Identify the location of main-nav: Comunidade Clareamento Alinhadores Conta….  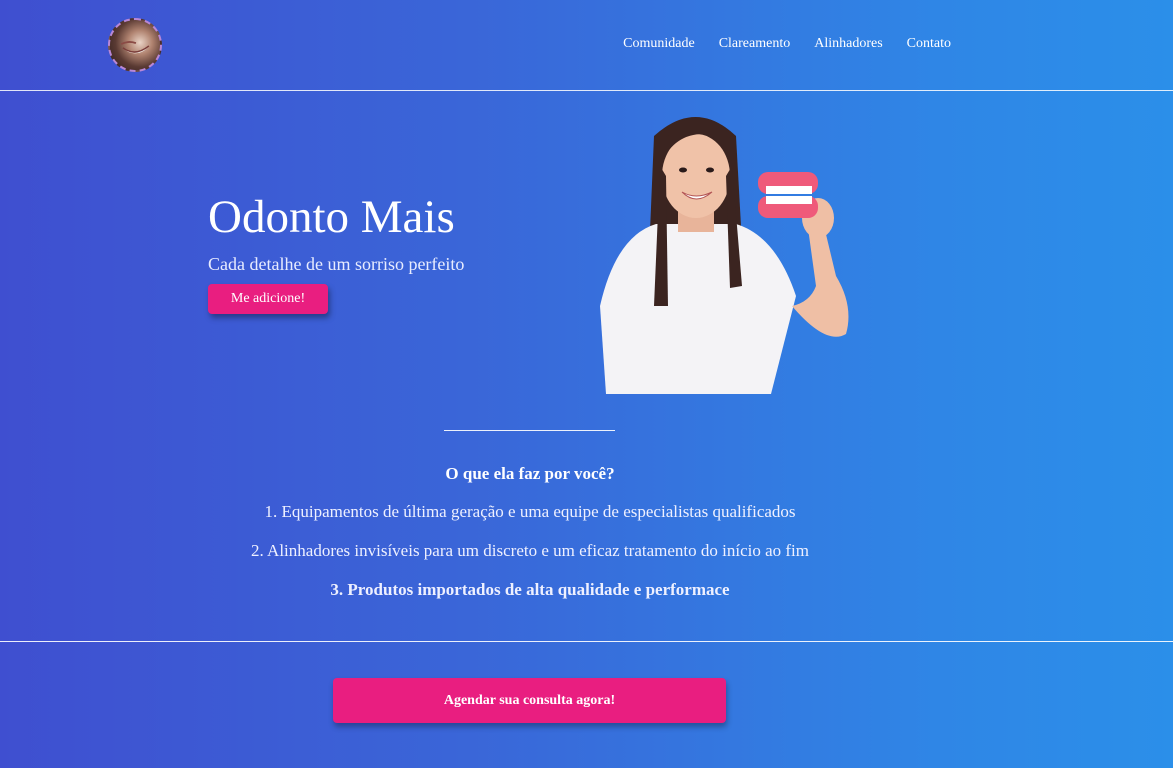
(787, 44).